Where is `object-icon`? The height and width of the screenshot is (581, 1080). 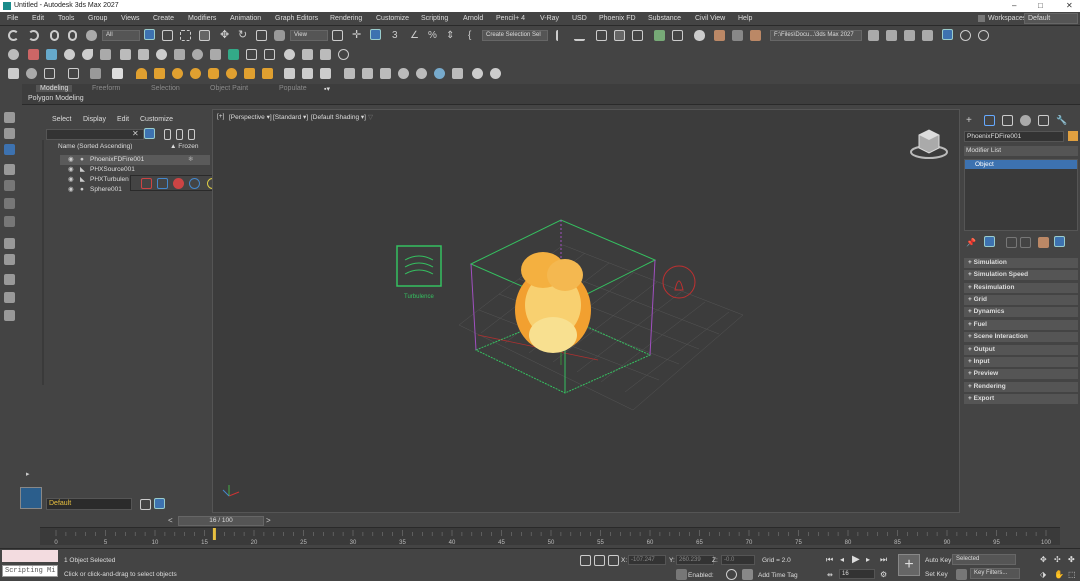 object-icon is located at coordinates (307, 73).